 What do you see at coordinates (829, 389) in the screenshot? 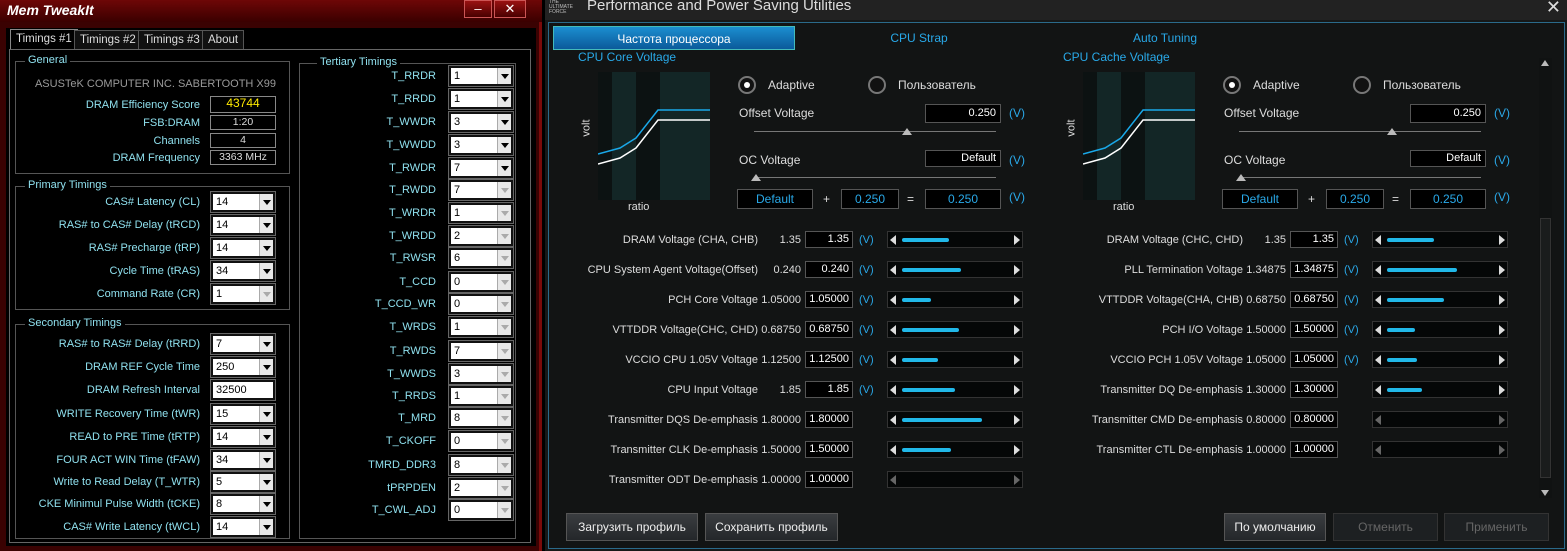
I see `voltage-input: 1.85` at bounding box center [829, 389].